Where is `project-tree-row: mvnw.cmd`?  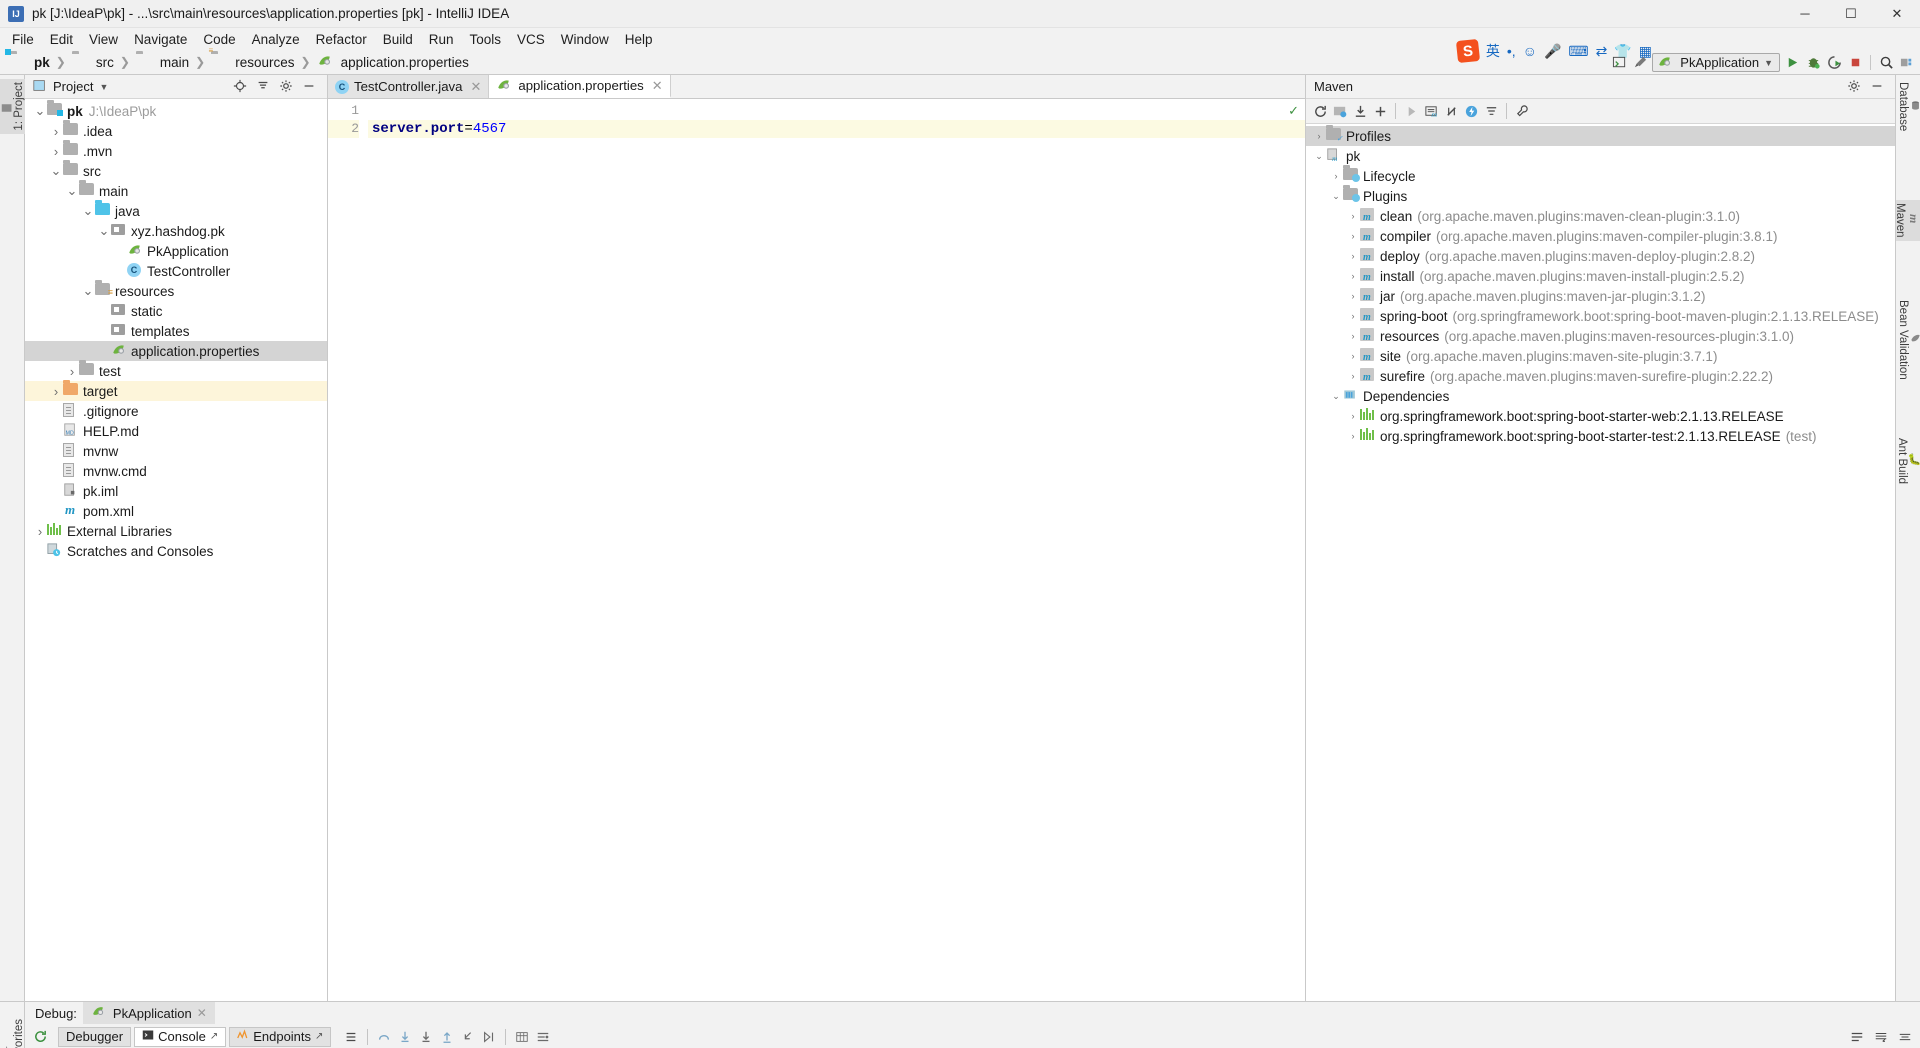
project-tree-row: mvnw.cmd is located at coordinates (176, 471).